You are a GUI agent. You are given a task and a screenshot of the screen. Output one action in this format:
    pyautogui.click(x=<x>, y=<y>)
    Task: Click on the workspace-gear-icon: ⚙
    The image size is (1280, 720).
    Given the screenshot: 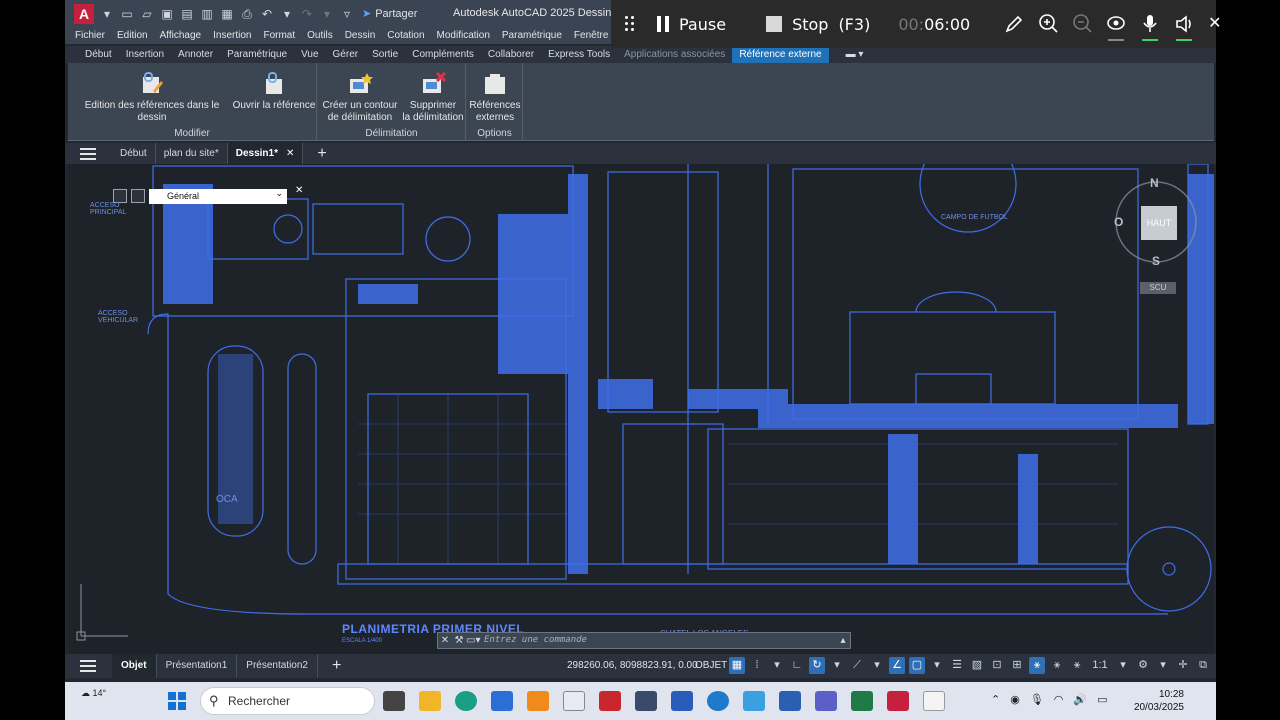 What is the action you would take?
    pyautogui.click(x=1143, y=665)
    